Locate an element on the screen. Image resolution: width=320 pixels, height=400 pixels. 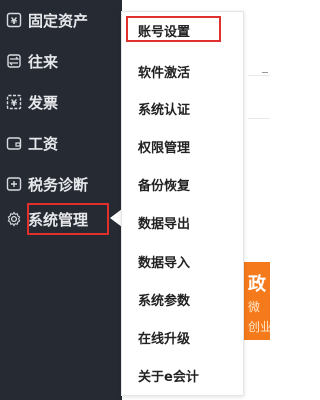
promo-line: 微 is located at coordinates (254, 307).